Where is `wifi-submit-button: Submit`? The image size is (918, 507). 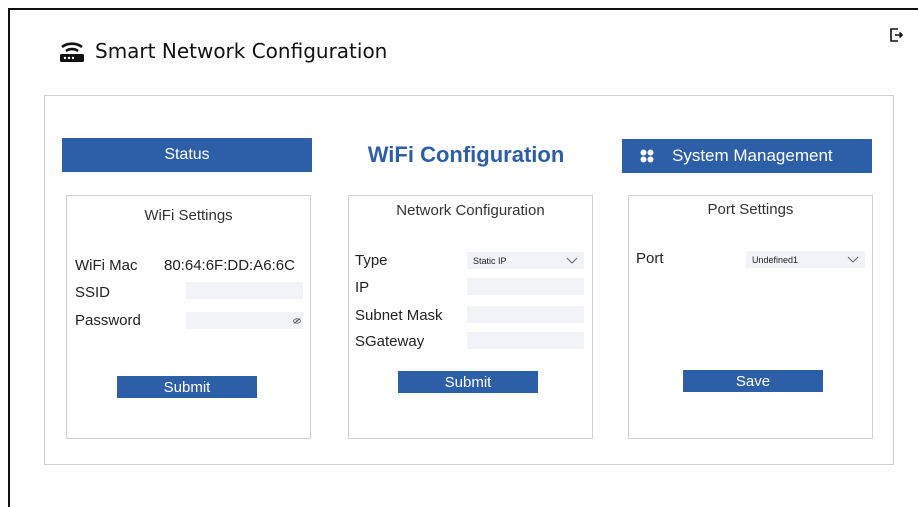
wifi-submit-button: Submit is located at coordinates (187, 387).